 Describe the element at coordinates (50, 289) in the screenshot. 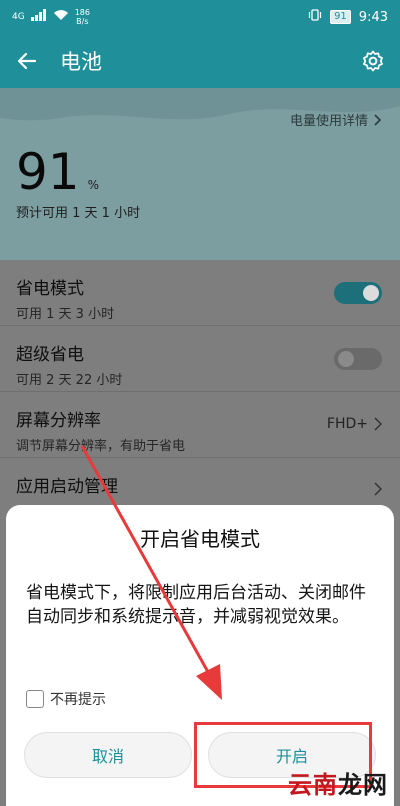

I see `row-title: 省电模式` at that location.